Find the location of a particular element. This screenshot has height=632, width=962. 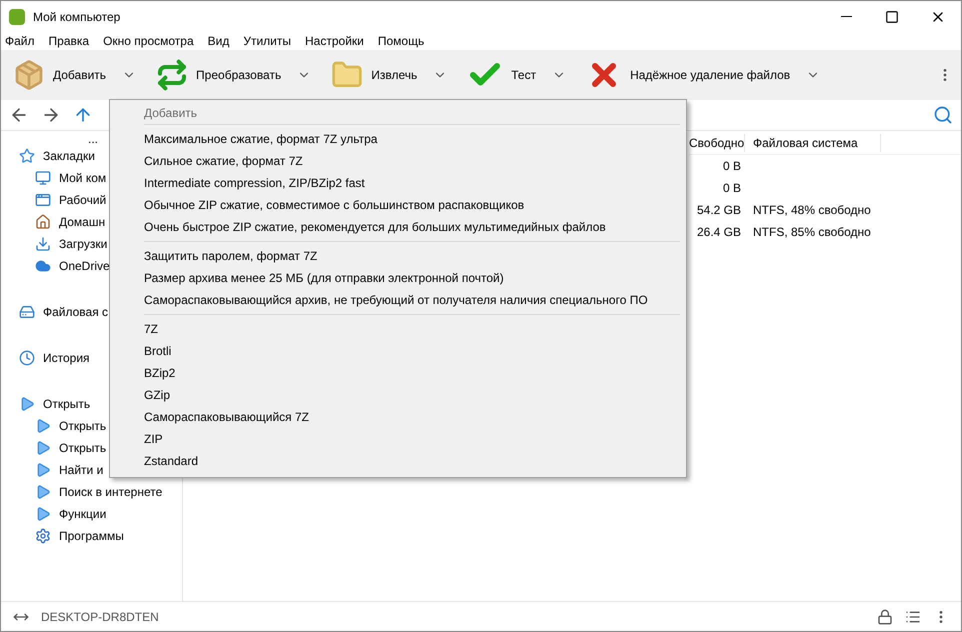

star-icon is located at coordinates (27, 156).